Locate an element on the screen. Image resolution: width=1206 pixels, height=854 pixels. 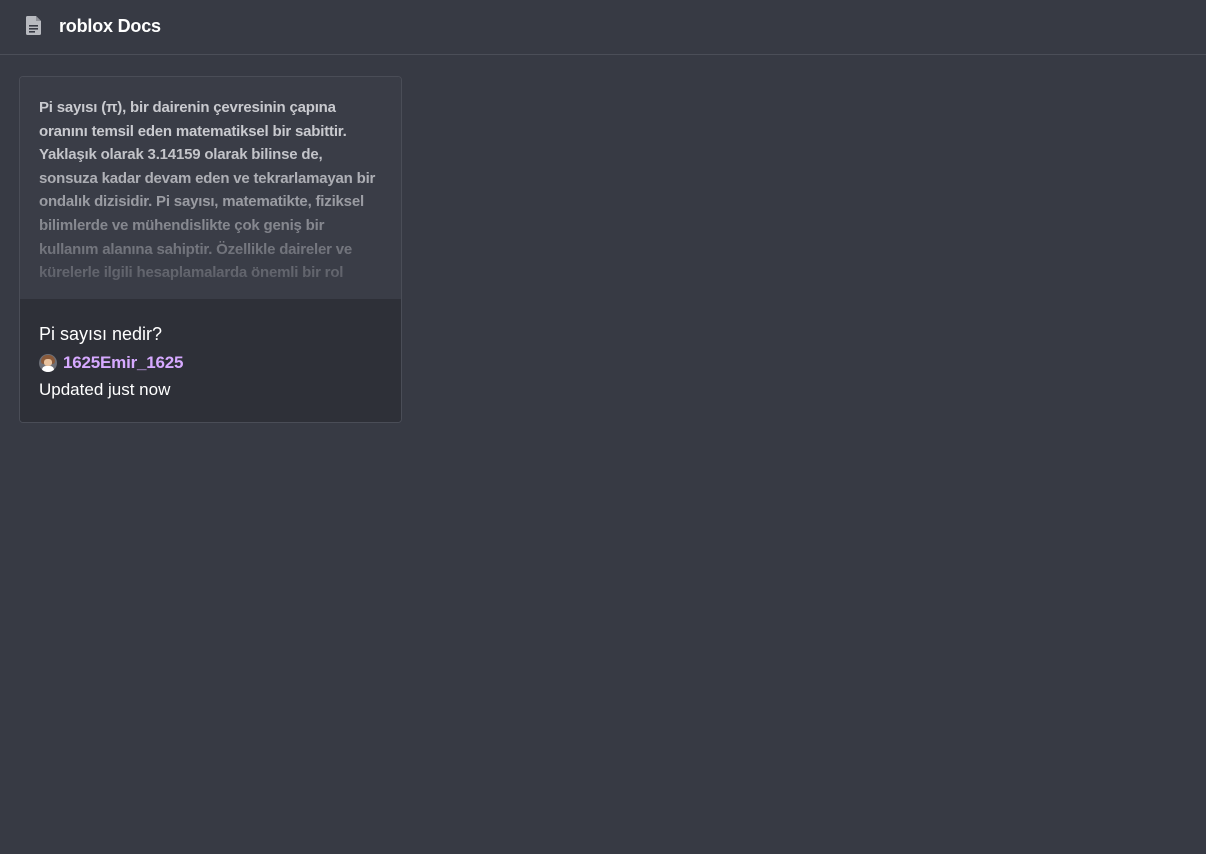
author-avatar is located at coordinates (48, 363).